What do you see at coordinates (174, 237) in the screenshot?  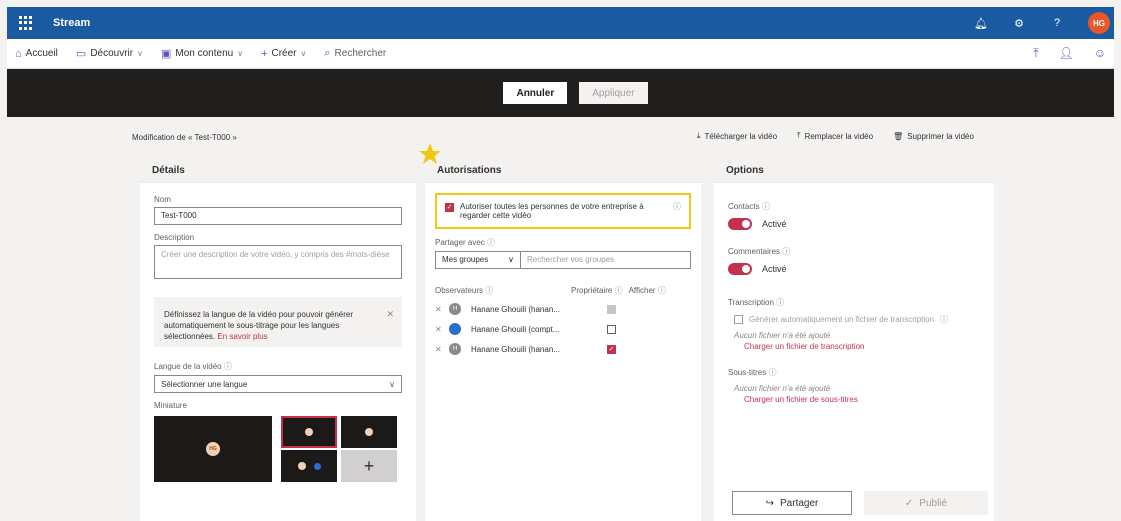 I see `description-label: Description` at bounding box center [174, 237].